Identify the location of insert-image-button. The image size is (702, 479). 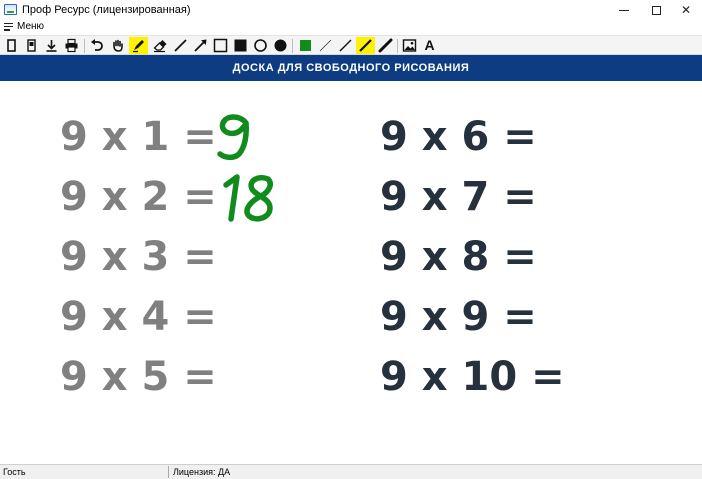
(409, 45).